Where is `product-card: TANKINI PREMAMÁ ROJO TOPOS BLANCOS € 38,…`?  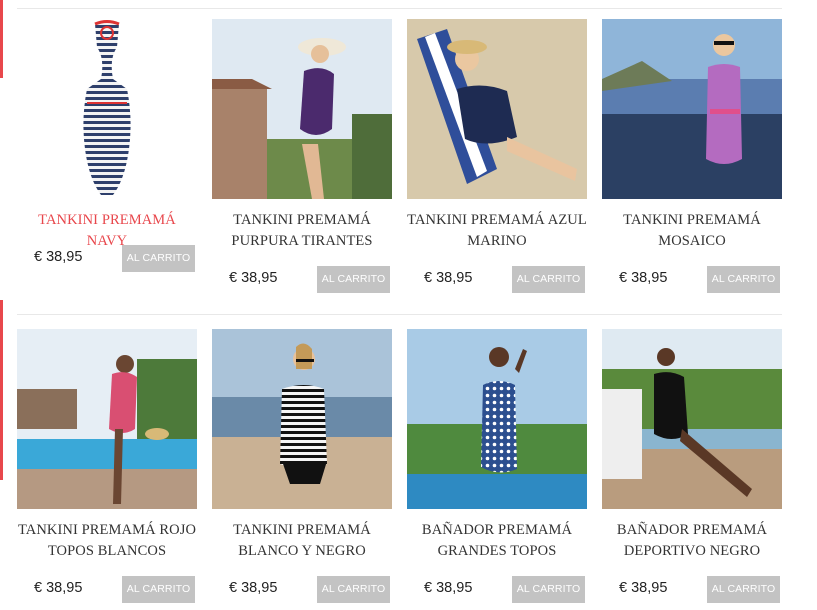 product-card: TANKINI PREMAMÁ ROJO TOPOS BLANCOS € 38,… is located at coordinates (107, 466).